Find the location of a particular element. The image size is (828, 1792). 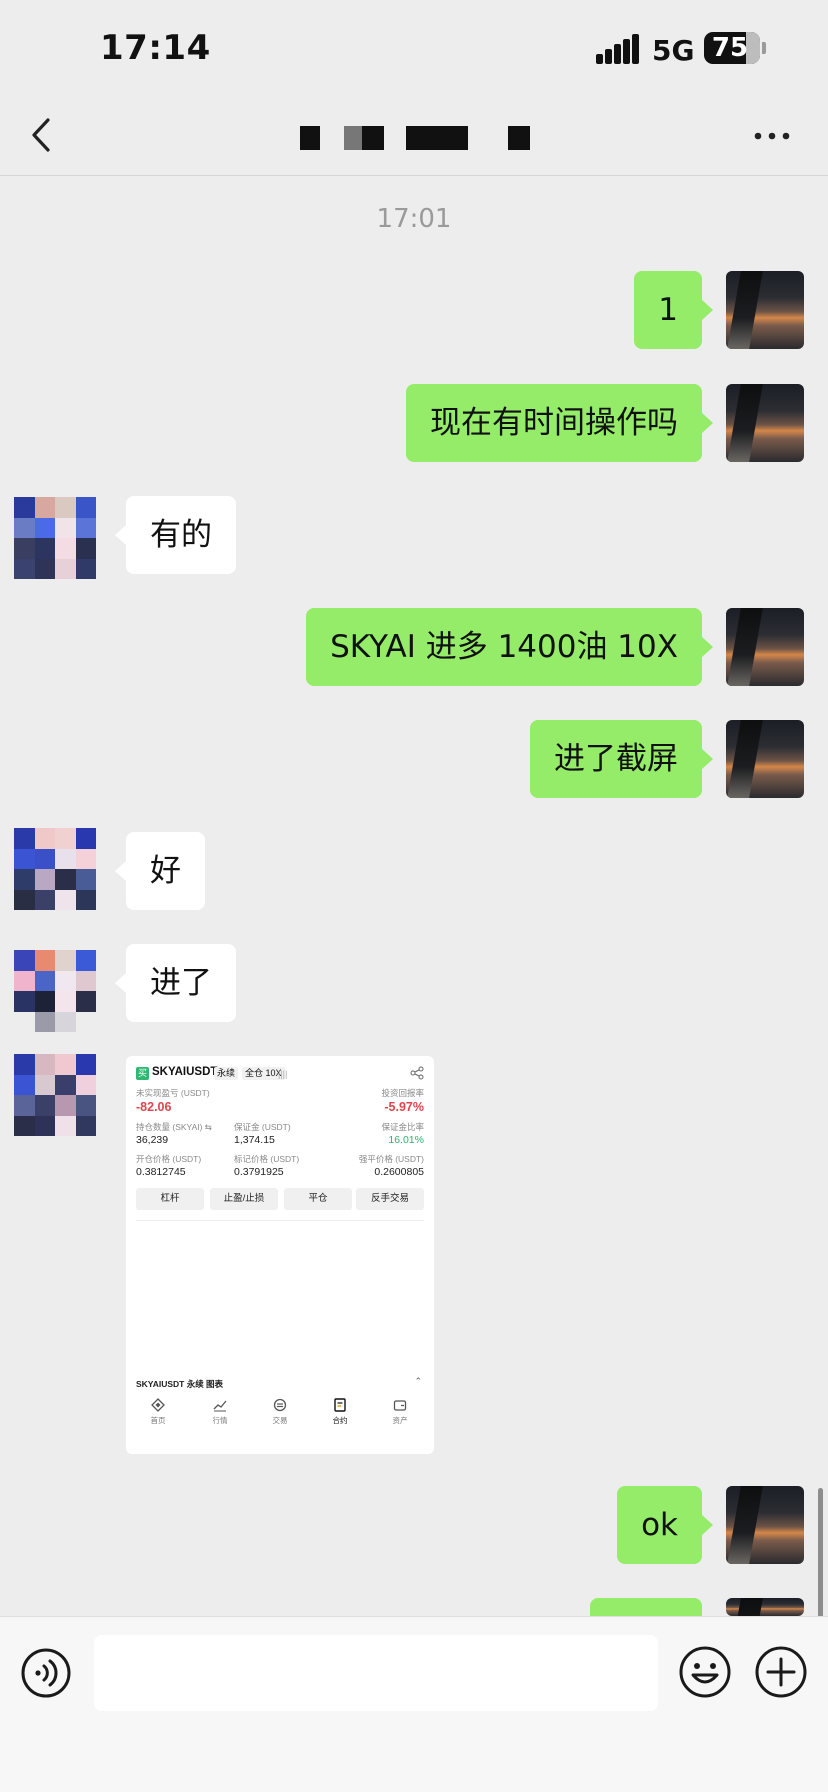

exchange-logo-icon: 买 is located at coordinates (142, 1073).